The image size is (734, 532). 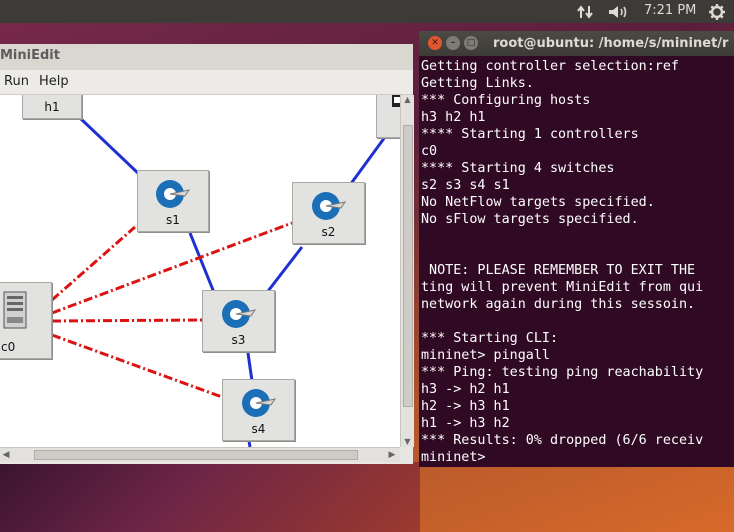 I want to click on settings-gear-icon, so click(x=717, y=11).